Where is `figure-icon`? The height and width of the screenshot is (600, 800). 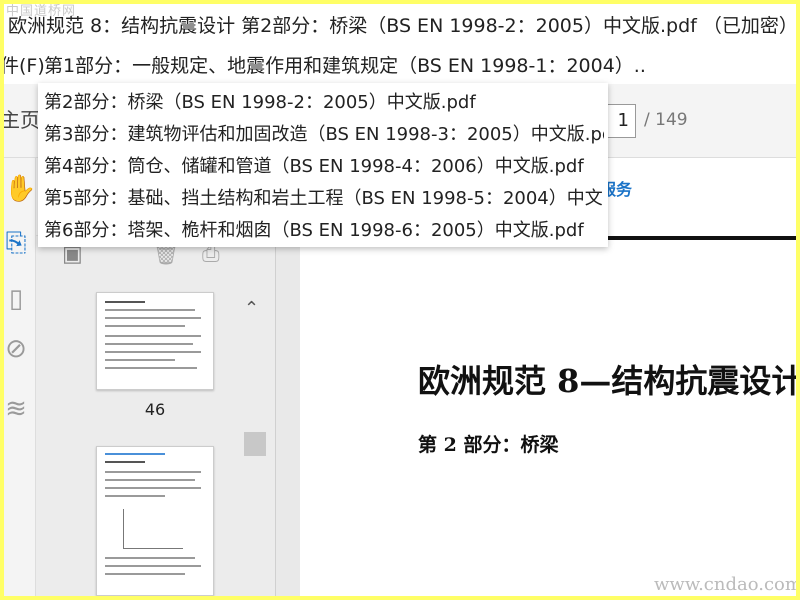 figure-icon is located at coordinates (153, 529).